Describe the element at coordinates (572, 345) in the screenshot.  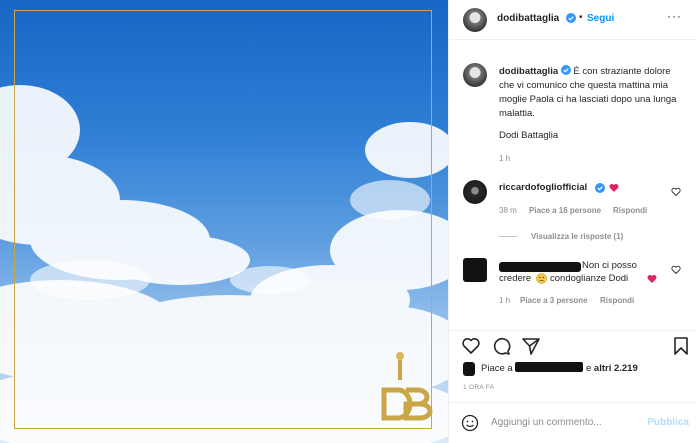
I see `action-bar` at that location.